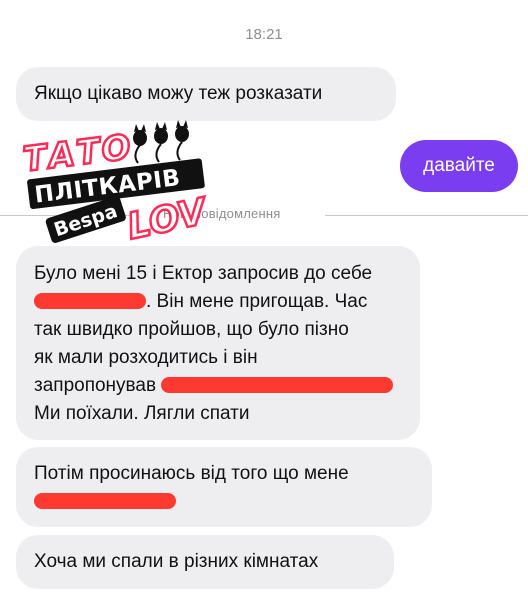  I want to click on message-text-line: запропонував, so click(218, 386).